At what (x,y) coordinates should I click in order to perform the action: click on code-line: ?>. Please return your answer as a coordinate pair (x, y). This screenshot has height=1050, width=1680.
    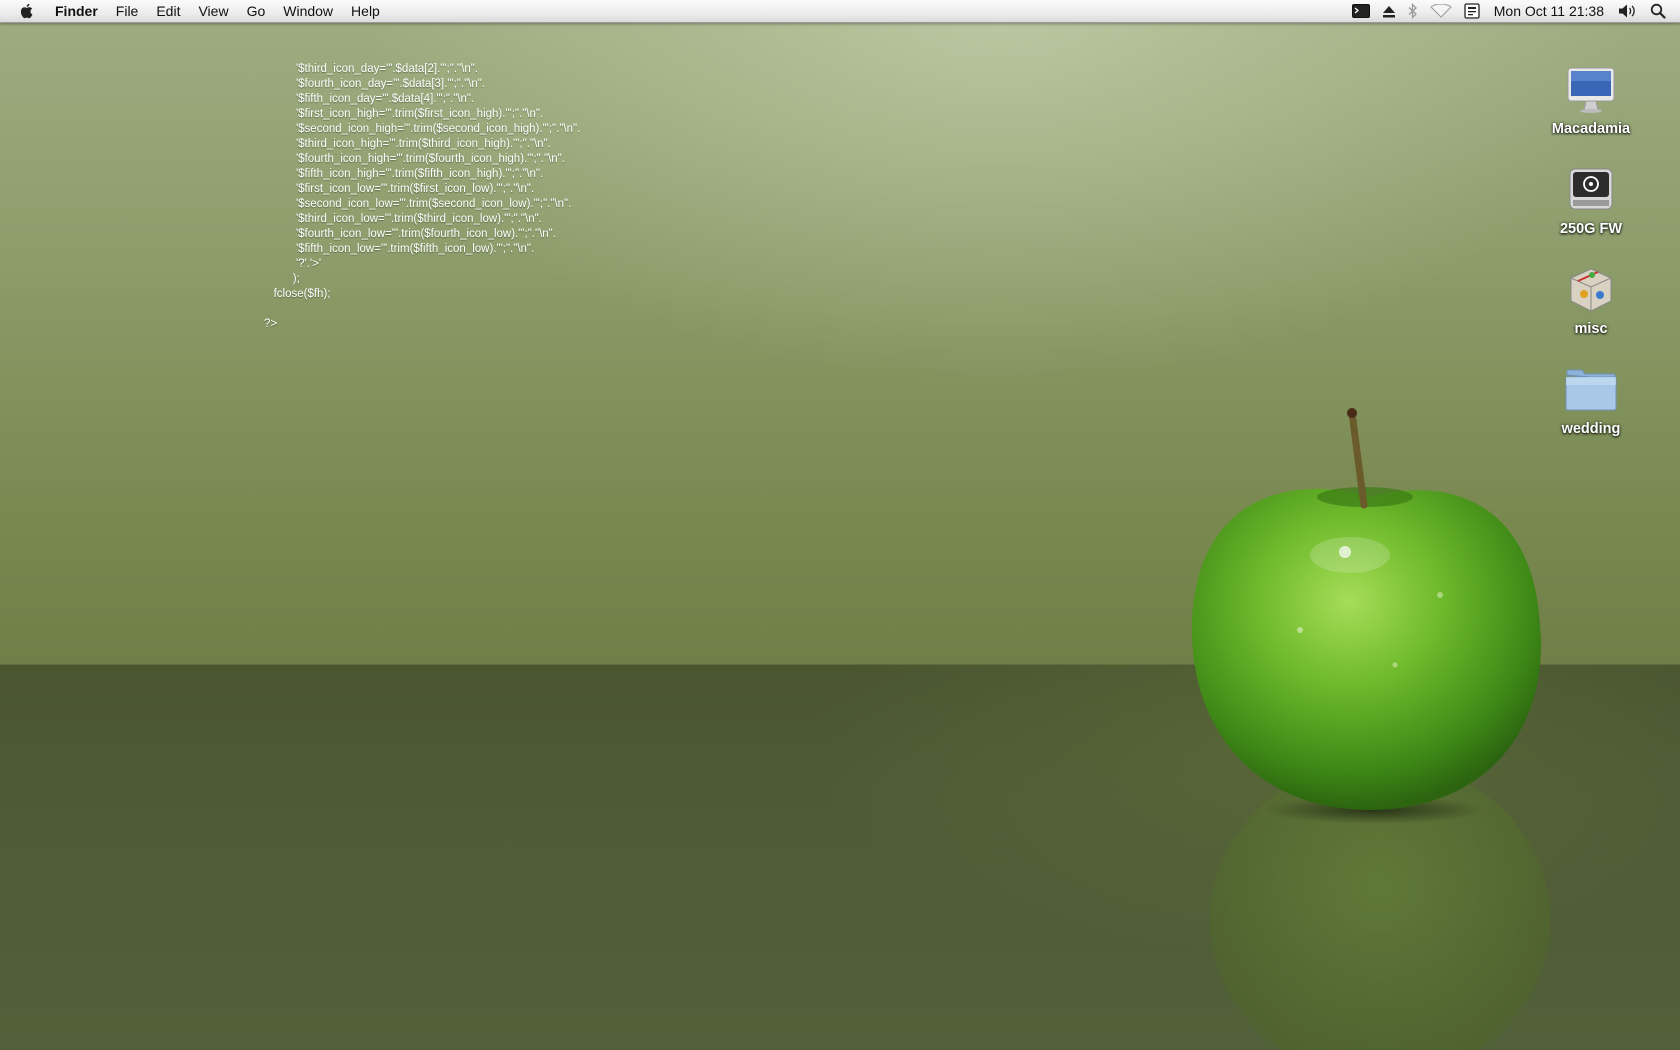
    Looking at the image, I should click on (271, 324).